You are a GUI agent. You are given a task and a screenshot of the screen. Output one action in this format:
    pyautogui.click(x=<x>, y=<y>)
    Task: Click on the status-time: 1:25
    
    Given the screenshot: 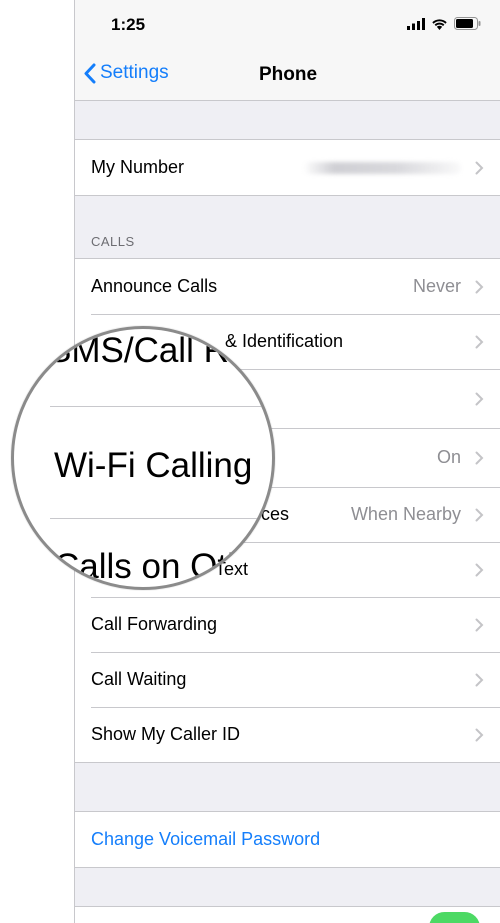 What is the action you would take?
    pyautogui.click(x=128, y=24)
    